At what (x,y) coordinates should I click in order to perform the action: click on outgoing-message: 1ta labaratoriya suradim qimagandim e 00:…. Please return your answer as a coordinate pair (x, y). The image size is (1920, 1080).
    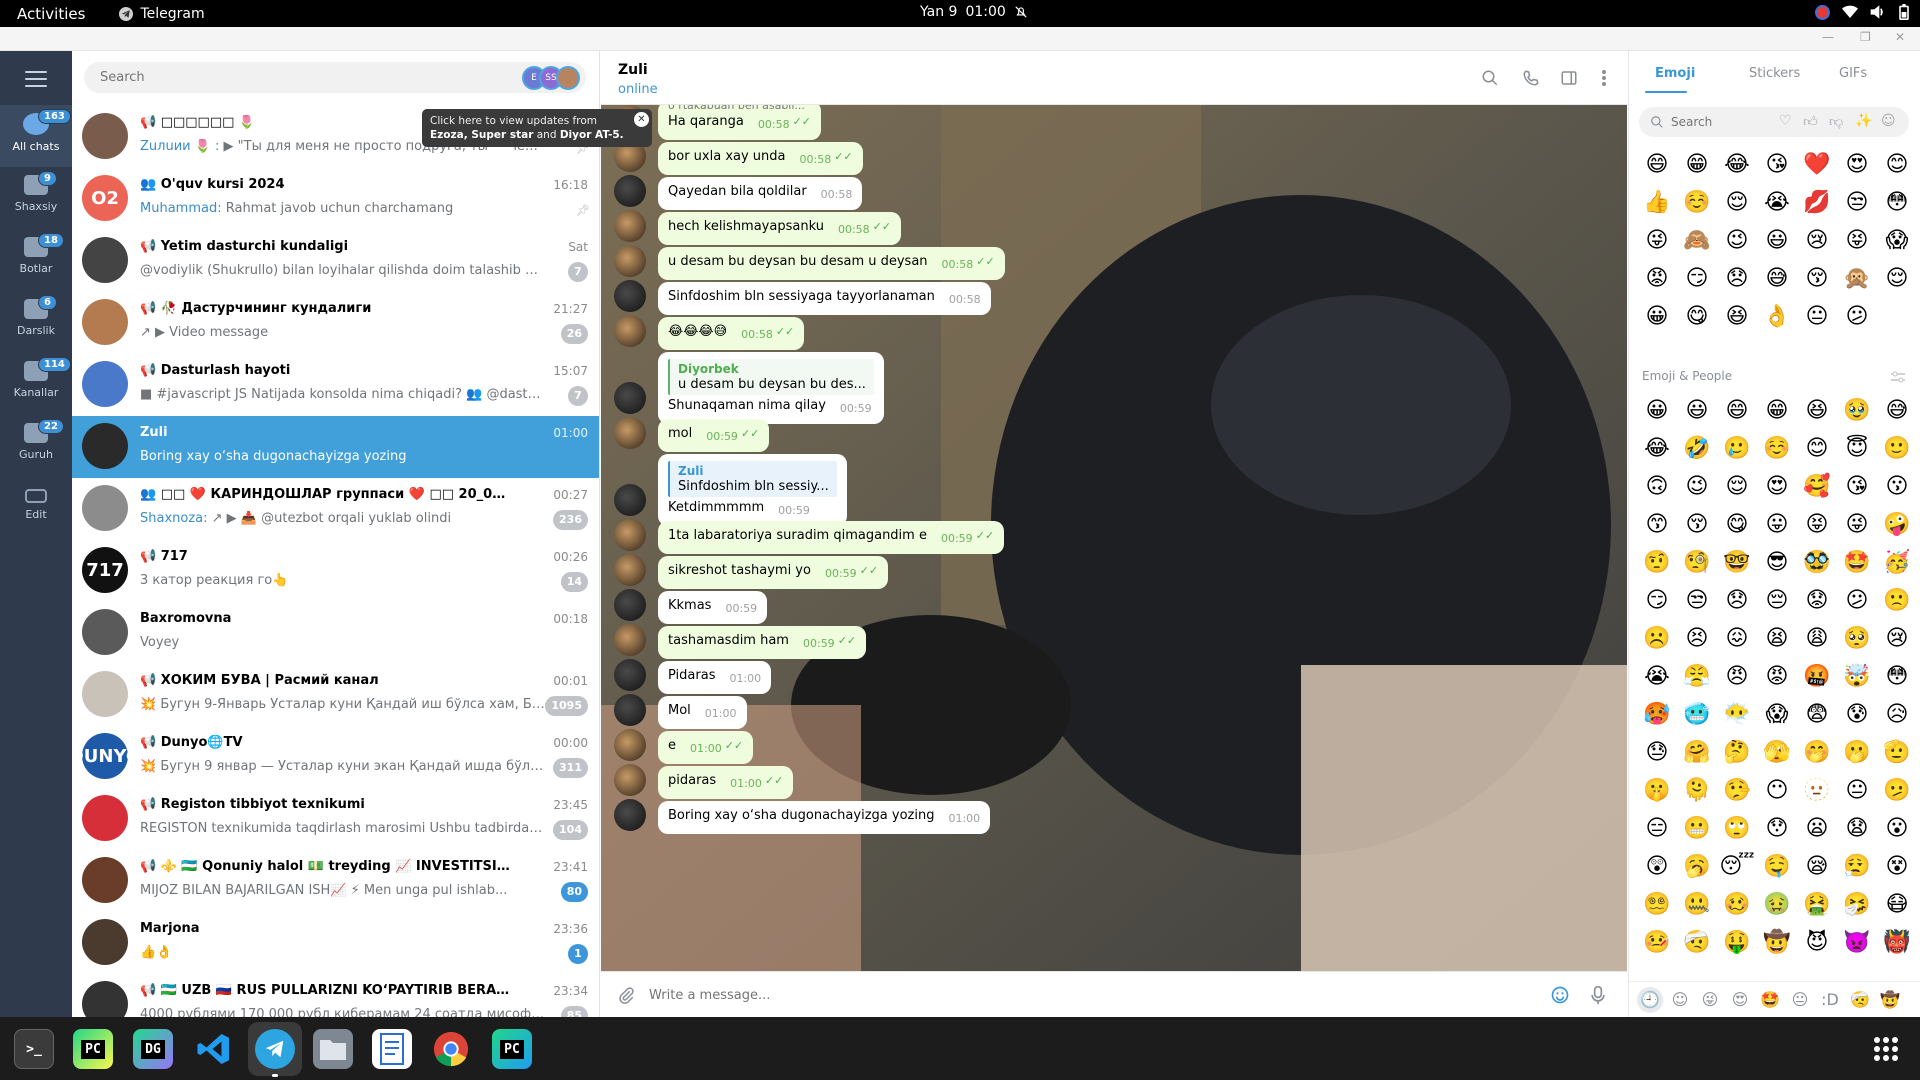
    Looking at the image, I should click on (831, 537).